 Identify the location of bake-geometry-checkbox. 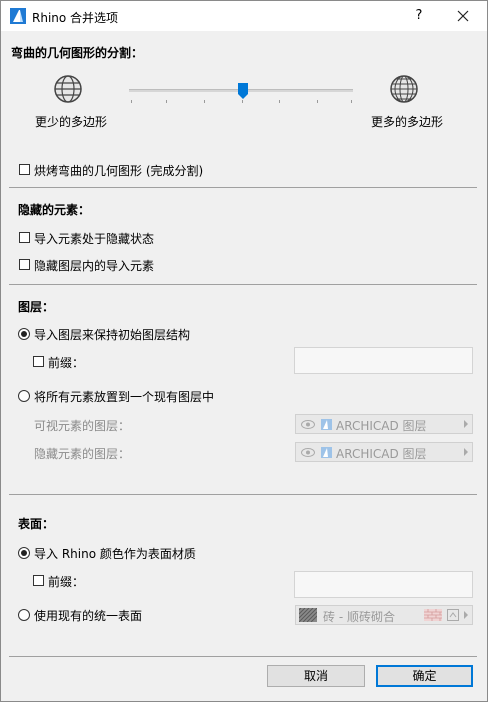
(24, 169).